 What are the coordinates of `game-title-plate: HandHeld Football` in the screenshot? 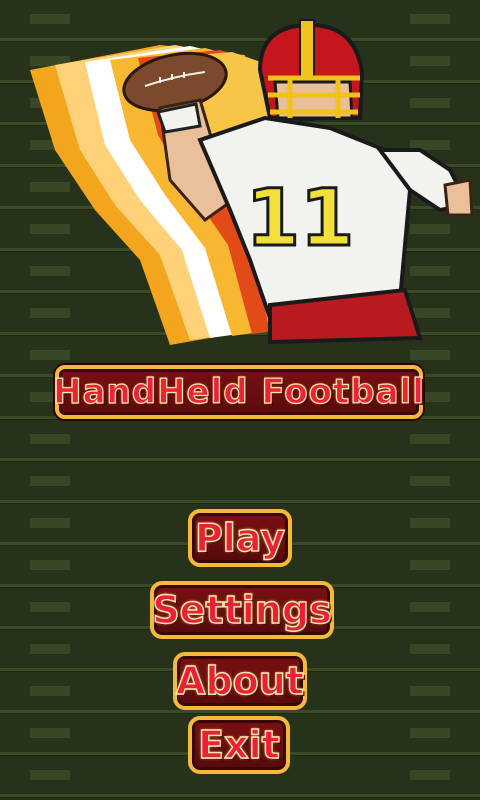 It's located at (239, 392).